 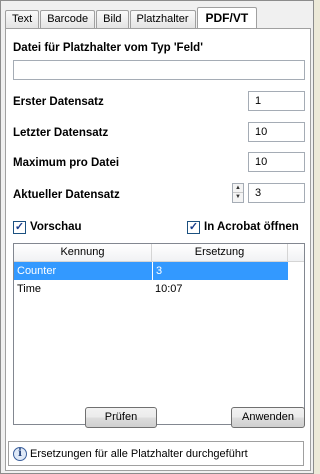 What do you see at coordinates (238, 188) in the screenshot?
I see `spin-up-icon: ▲` at bounding box center [238, 188].